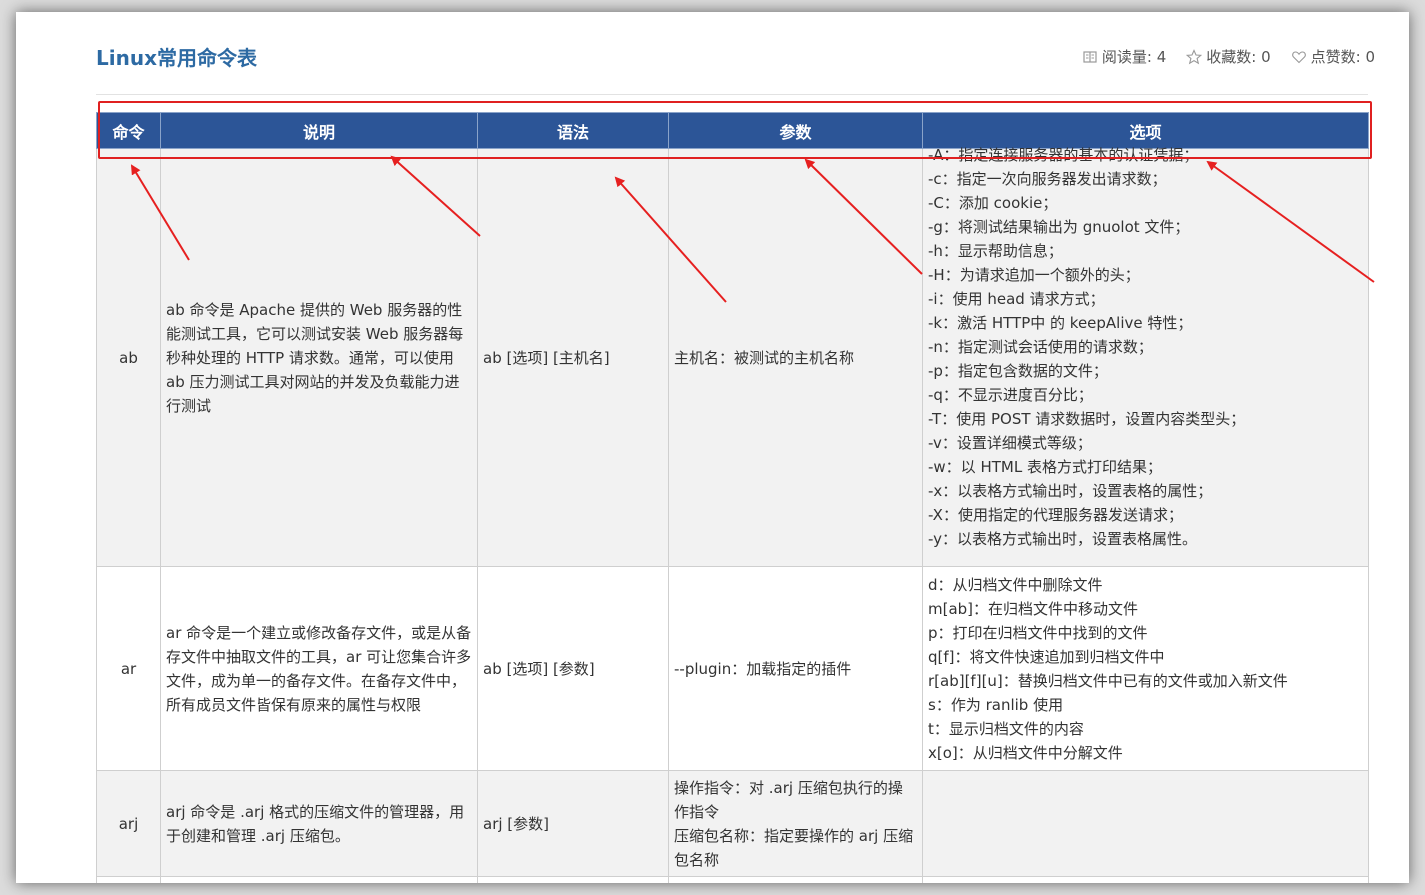  Describe the element at coordinates (1108, 680) in the screenshot. I see `option-line: r[ab][f][u]：替换归档文件中已有的文件或加入新文件` at that location.